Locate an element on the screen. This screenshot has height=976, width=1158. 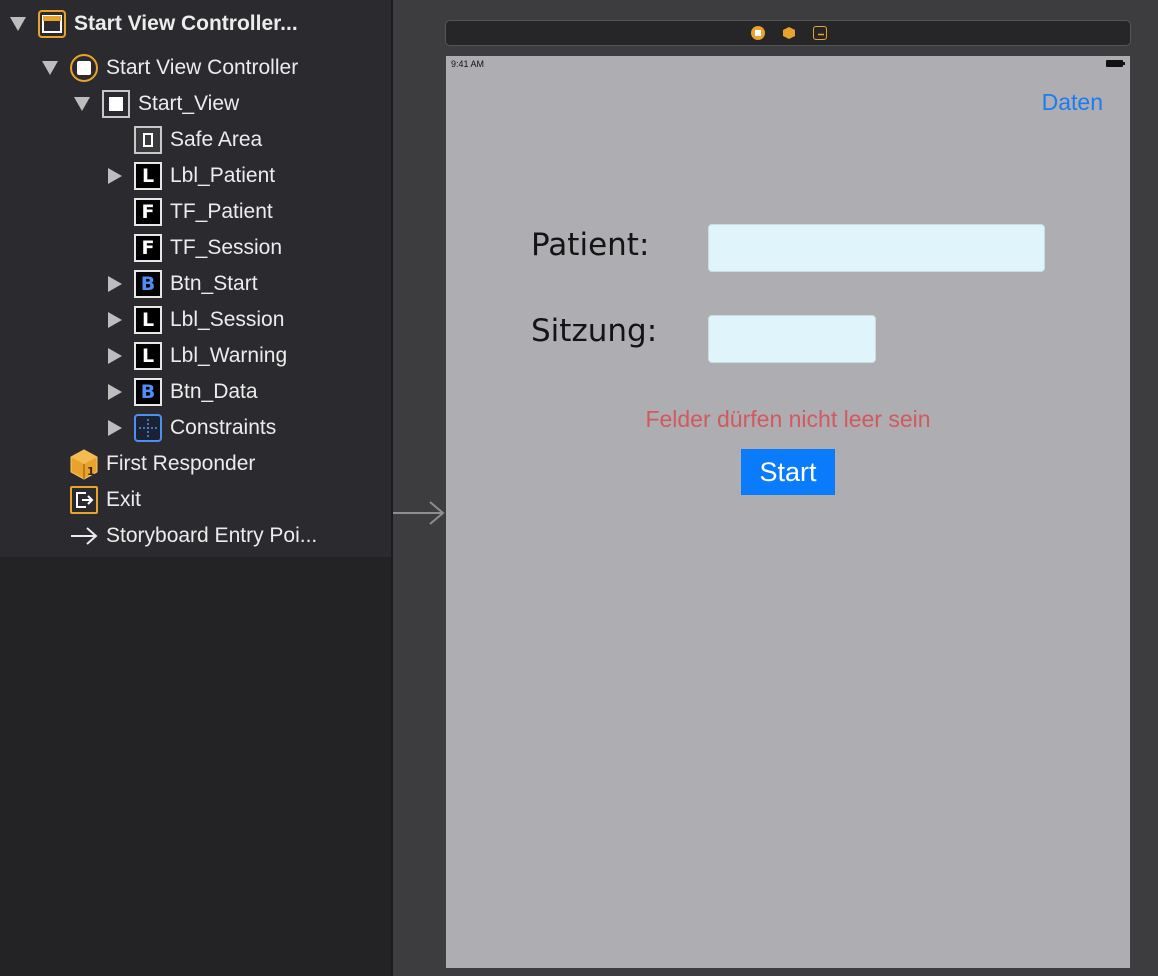
first-responder-dock-icon is located at coordinates (789, 33).